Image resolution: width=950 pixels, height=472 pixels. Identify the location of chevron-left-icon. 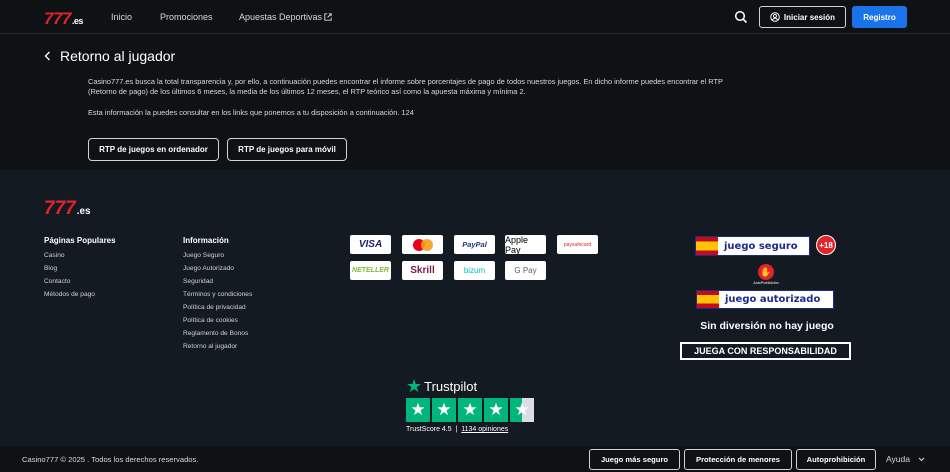
(47, 56).